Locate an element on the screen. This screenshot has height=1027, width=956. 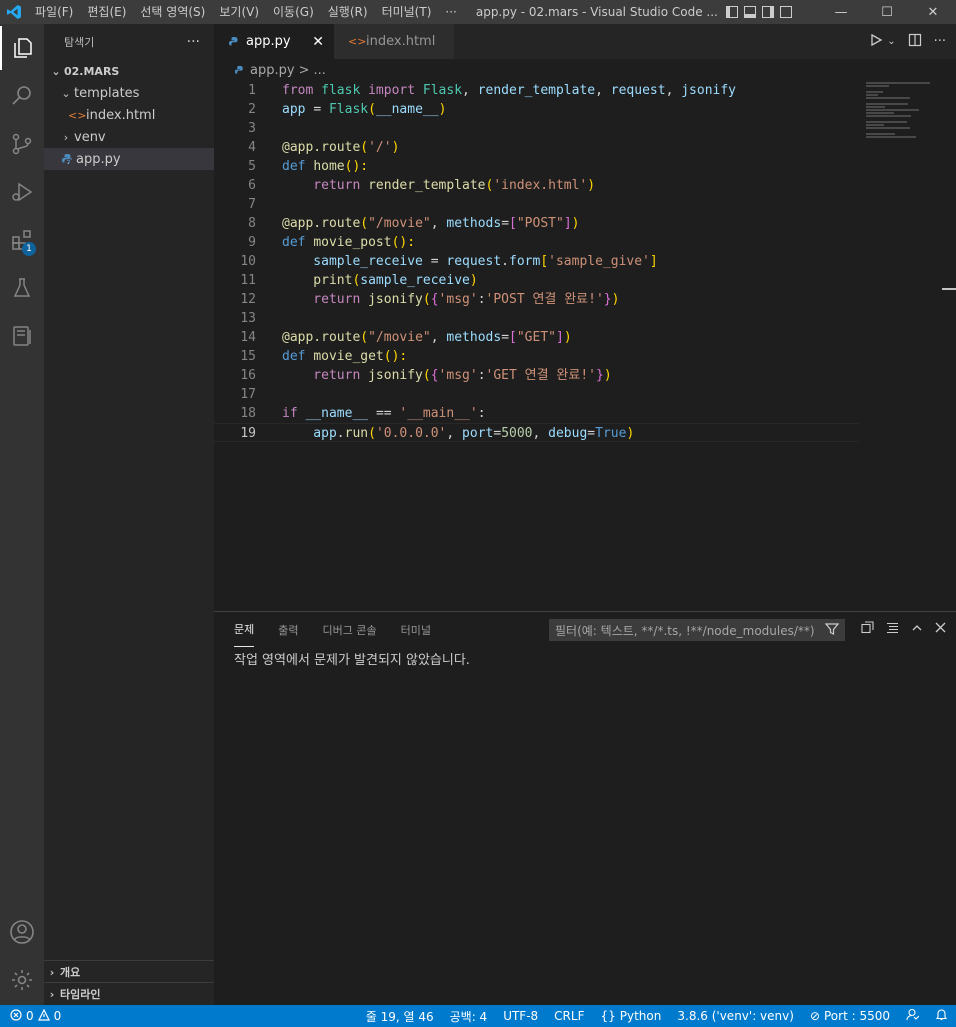
code-line: 17 is located at coordinates (536, 394).